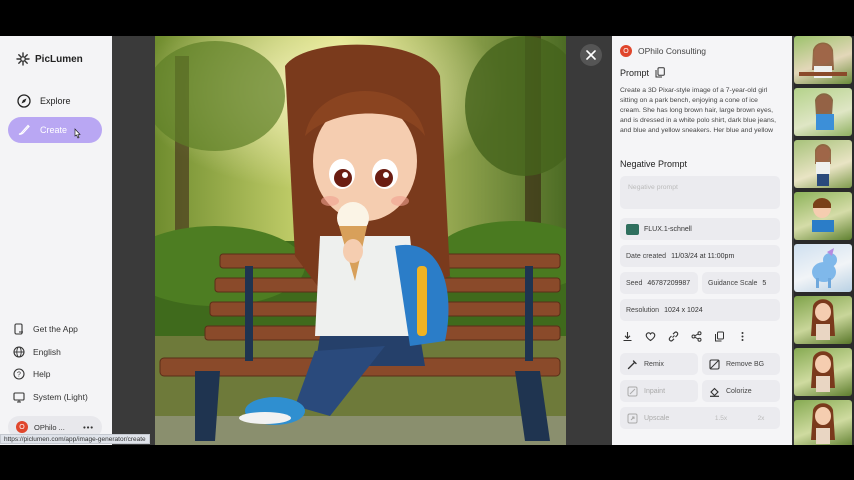  What do you see at coordinates (632, 229) in the screenshot?
I see `model-icon` at bounding box center [632, 229].